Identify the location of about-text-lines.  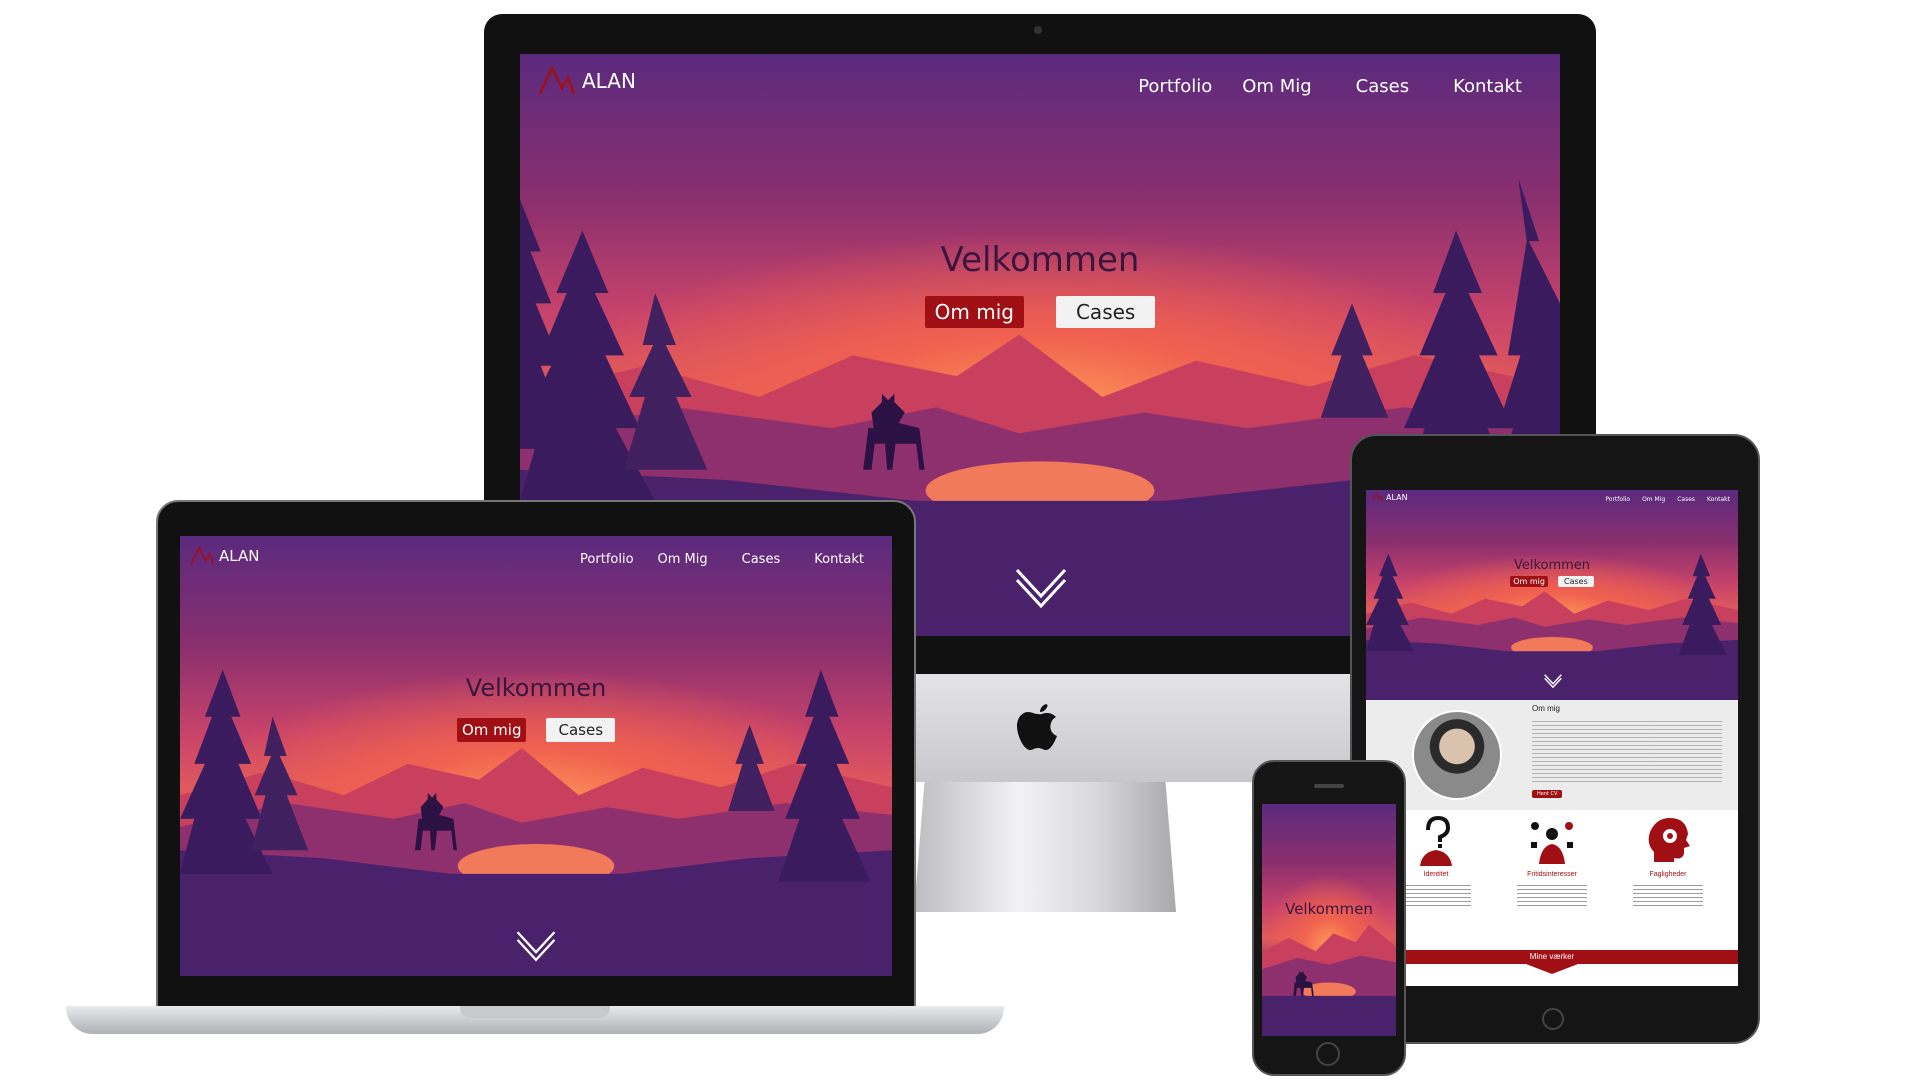
(1627, 751).